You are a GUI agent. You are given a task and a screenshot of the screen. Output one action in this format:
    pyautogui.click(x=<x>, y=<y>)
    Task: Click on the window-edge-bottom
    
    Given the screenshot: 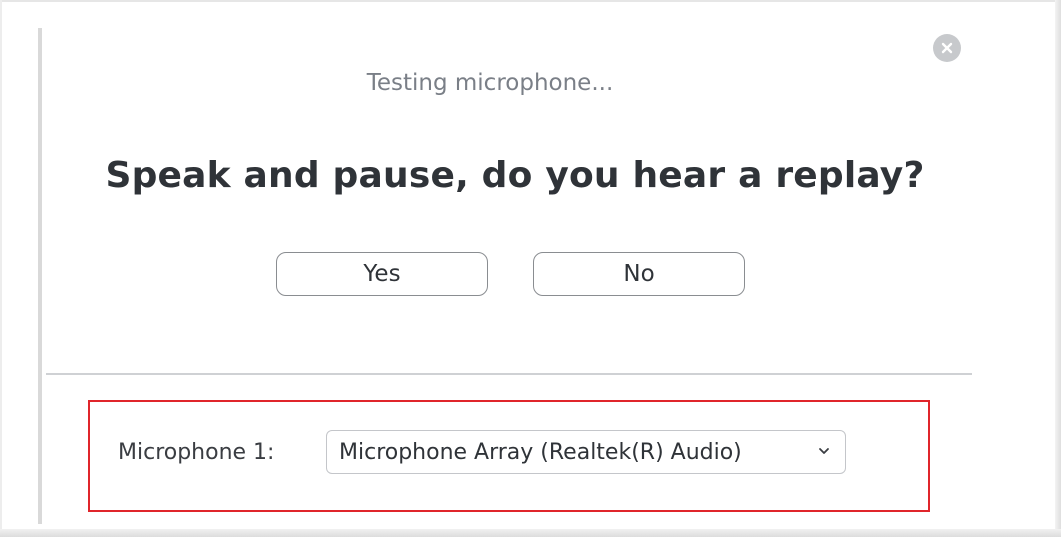 What is the action you would take?
    pyautogui.click(x=530, y=533)
    